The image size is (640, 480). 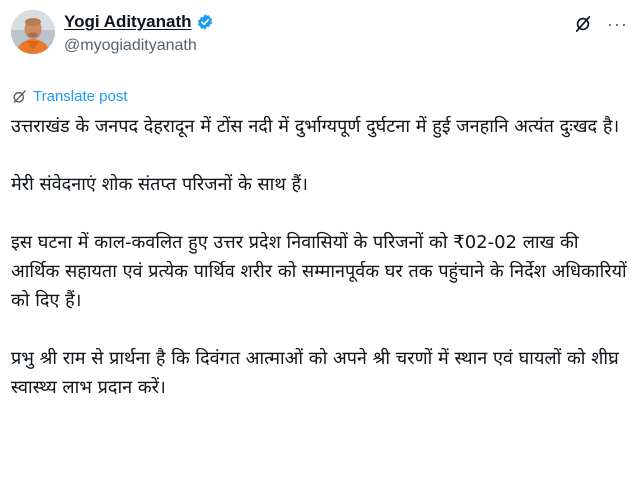 What do you see at coordinates (600, 24) in the screenshot?
I see `post-actions: ···` at bounding box center [600, 24].